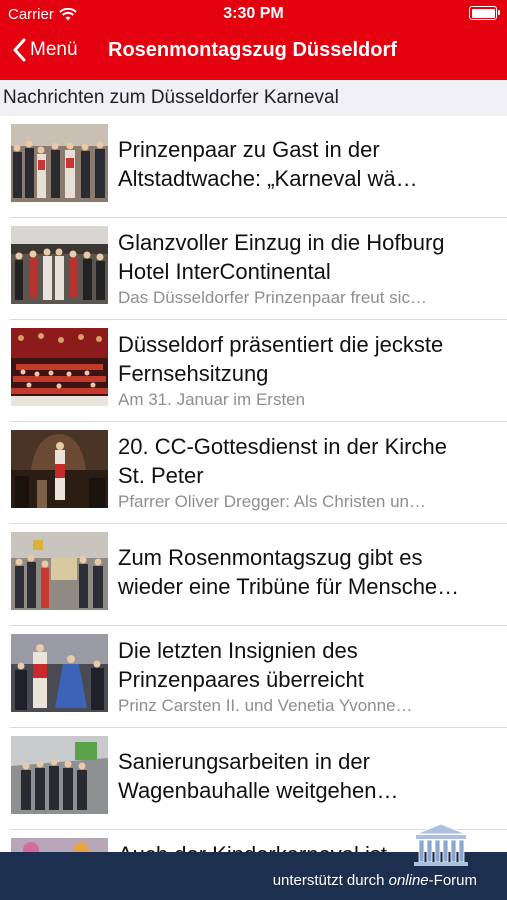 The image size is (507, 900). What do you see at coordinates (241, 679) in the screenshot?
I see `headline-line-2: Prinzenpaares überreicht` at bounding box center [241, 679].